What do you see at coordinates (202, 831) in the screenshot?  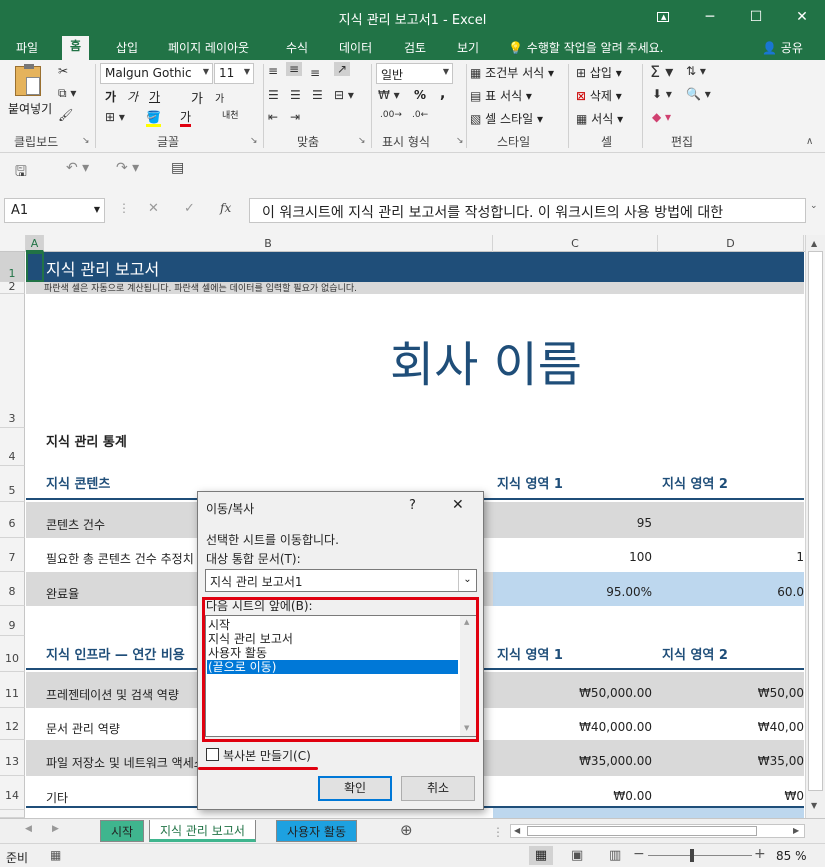 I see `sheet-tab-report: 지식 관리 보고서` at bounding box center [202, 831].